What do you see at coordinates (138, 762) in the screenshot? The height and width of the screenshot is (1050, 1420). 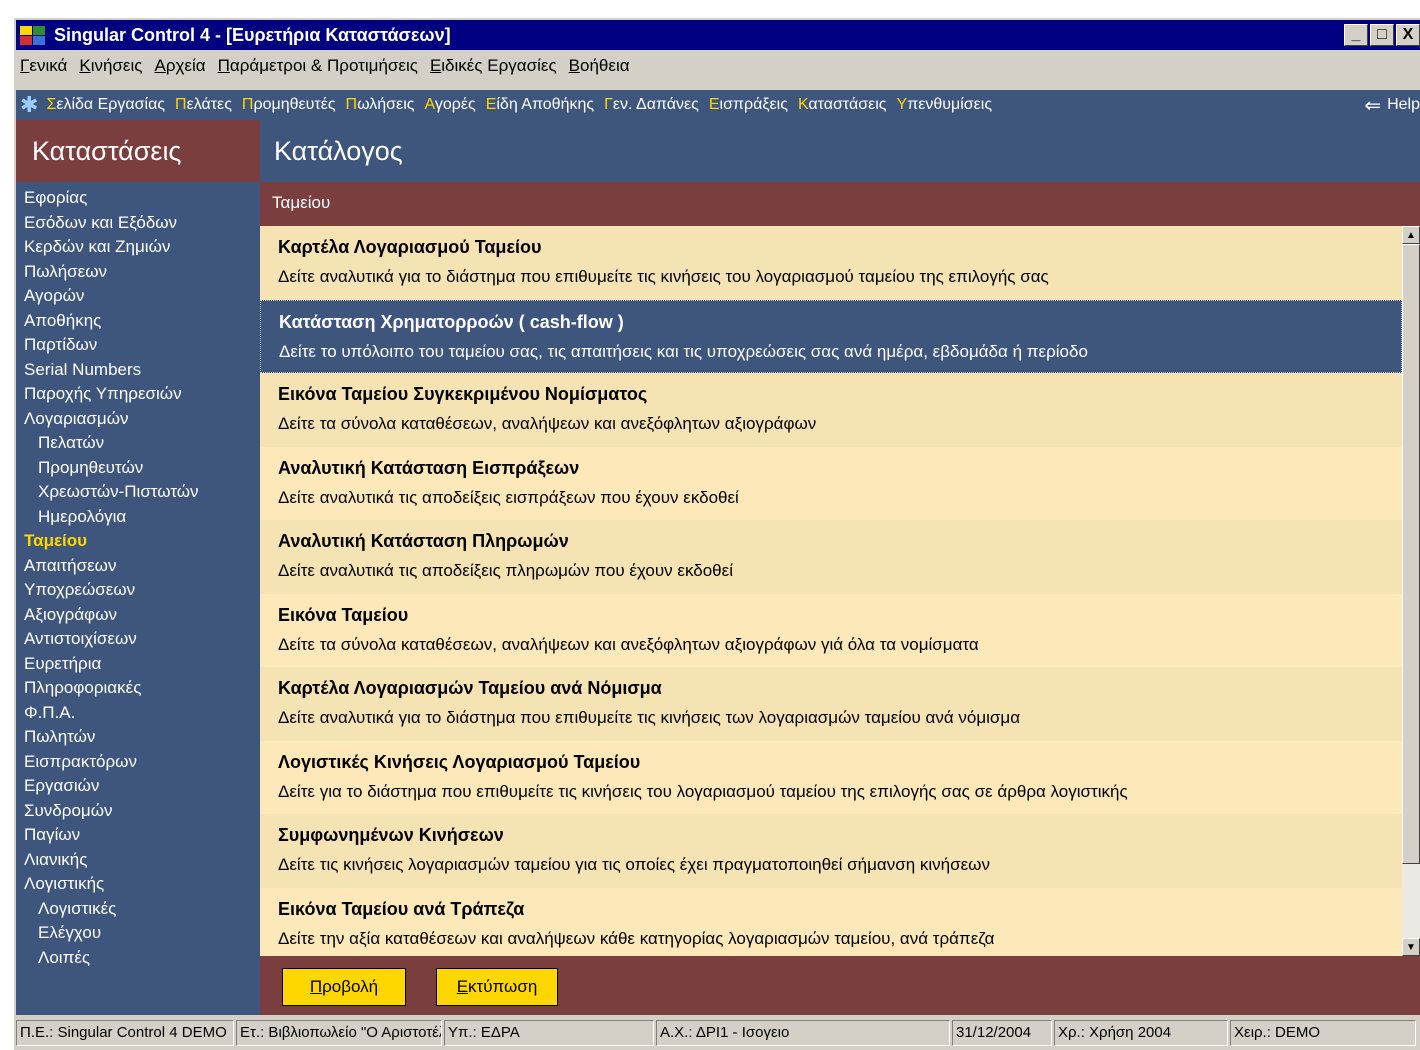 I see `sidebar-item: Εισπρακτόρων` at bounding box center [138, 762].